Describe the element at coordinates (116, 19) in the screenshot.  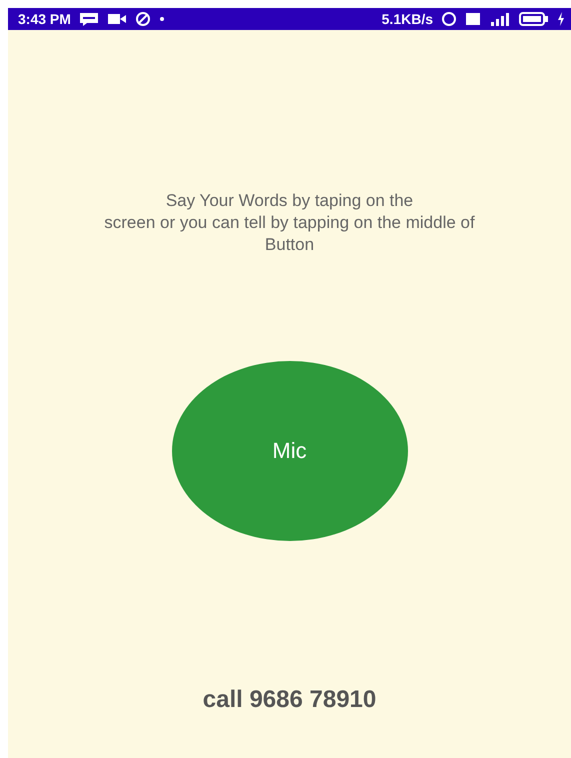
I see `video-icon` at that location.